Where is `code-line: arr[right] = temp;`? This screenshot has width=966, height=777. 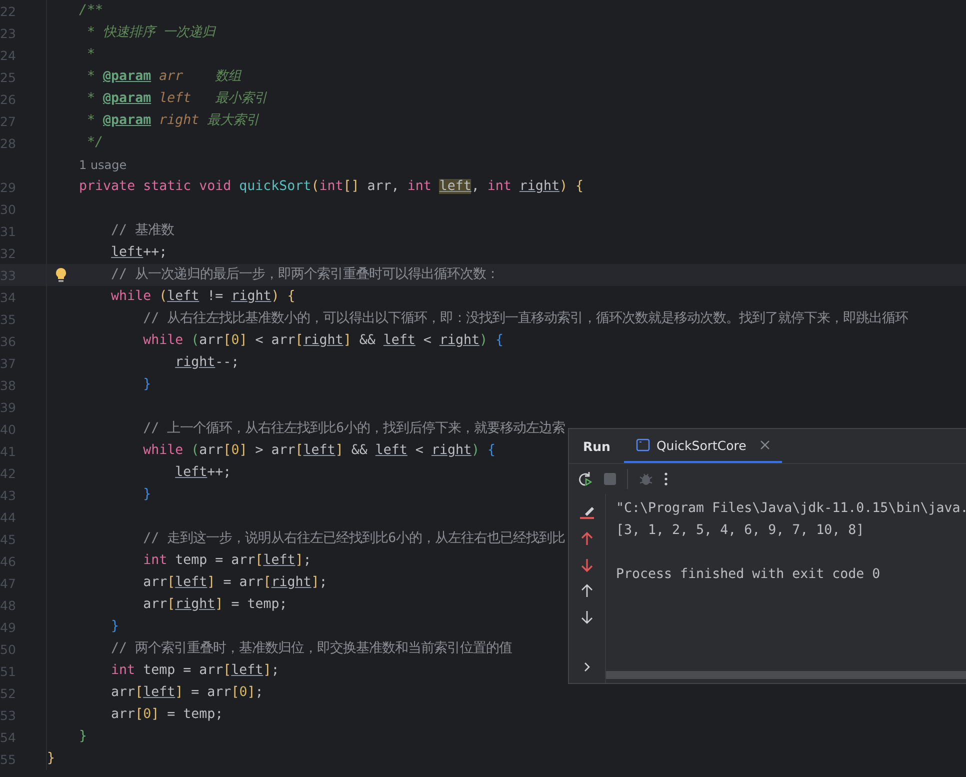
code-line: arr[right] = temp; is located at coordinates (215, 605).